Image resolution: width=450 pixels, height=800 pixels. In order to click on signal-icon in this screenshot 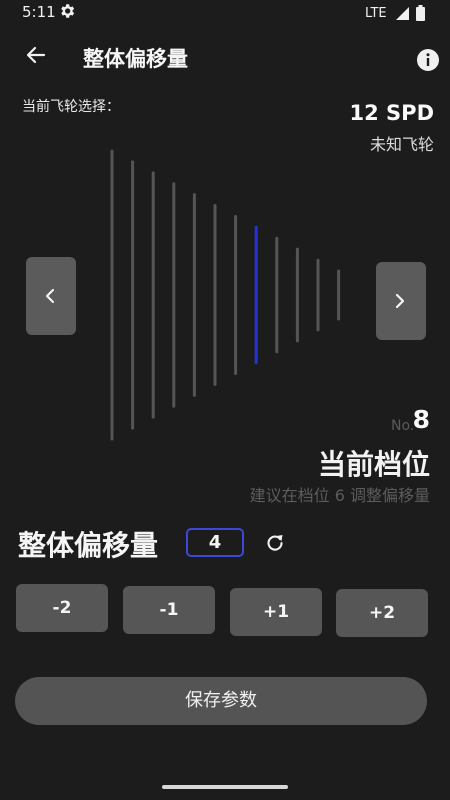, I will do `click(402, 13)`.